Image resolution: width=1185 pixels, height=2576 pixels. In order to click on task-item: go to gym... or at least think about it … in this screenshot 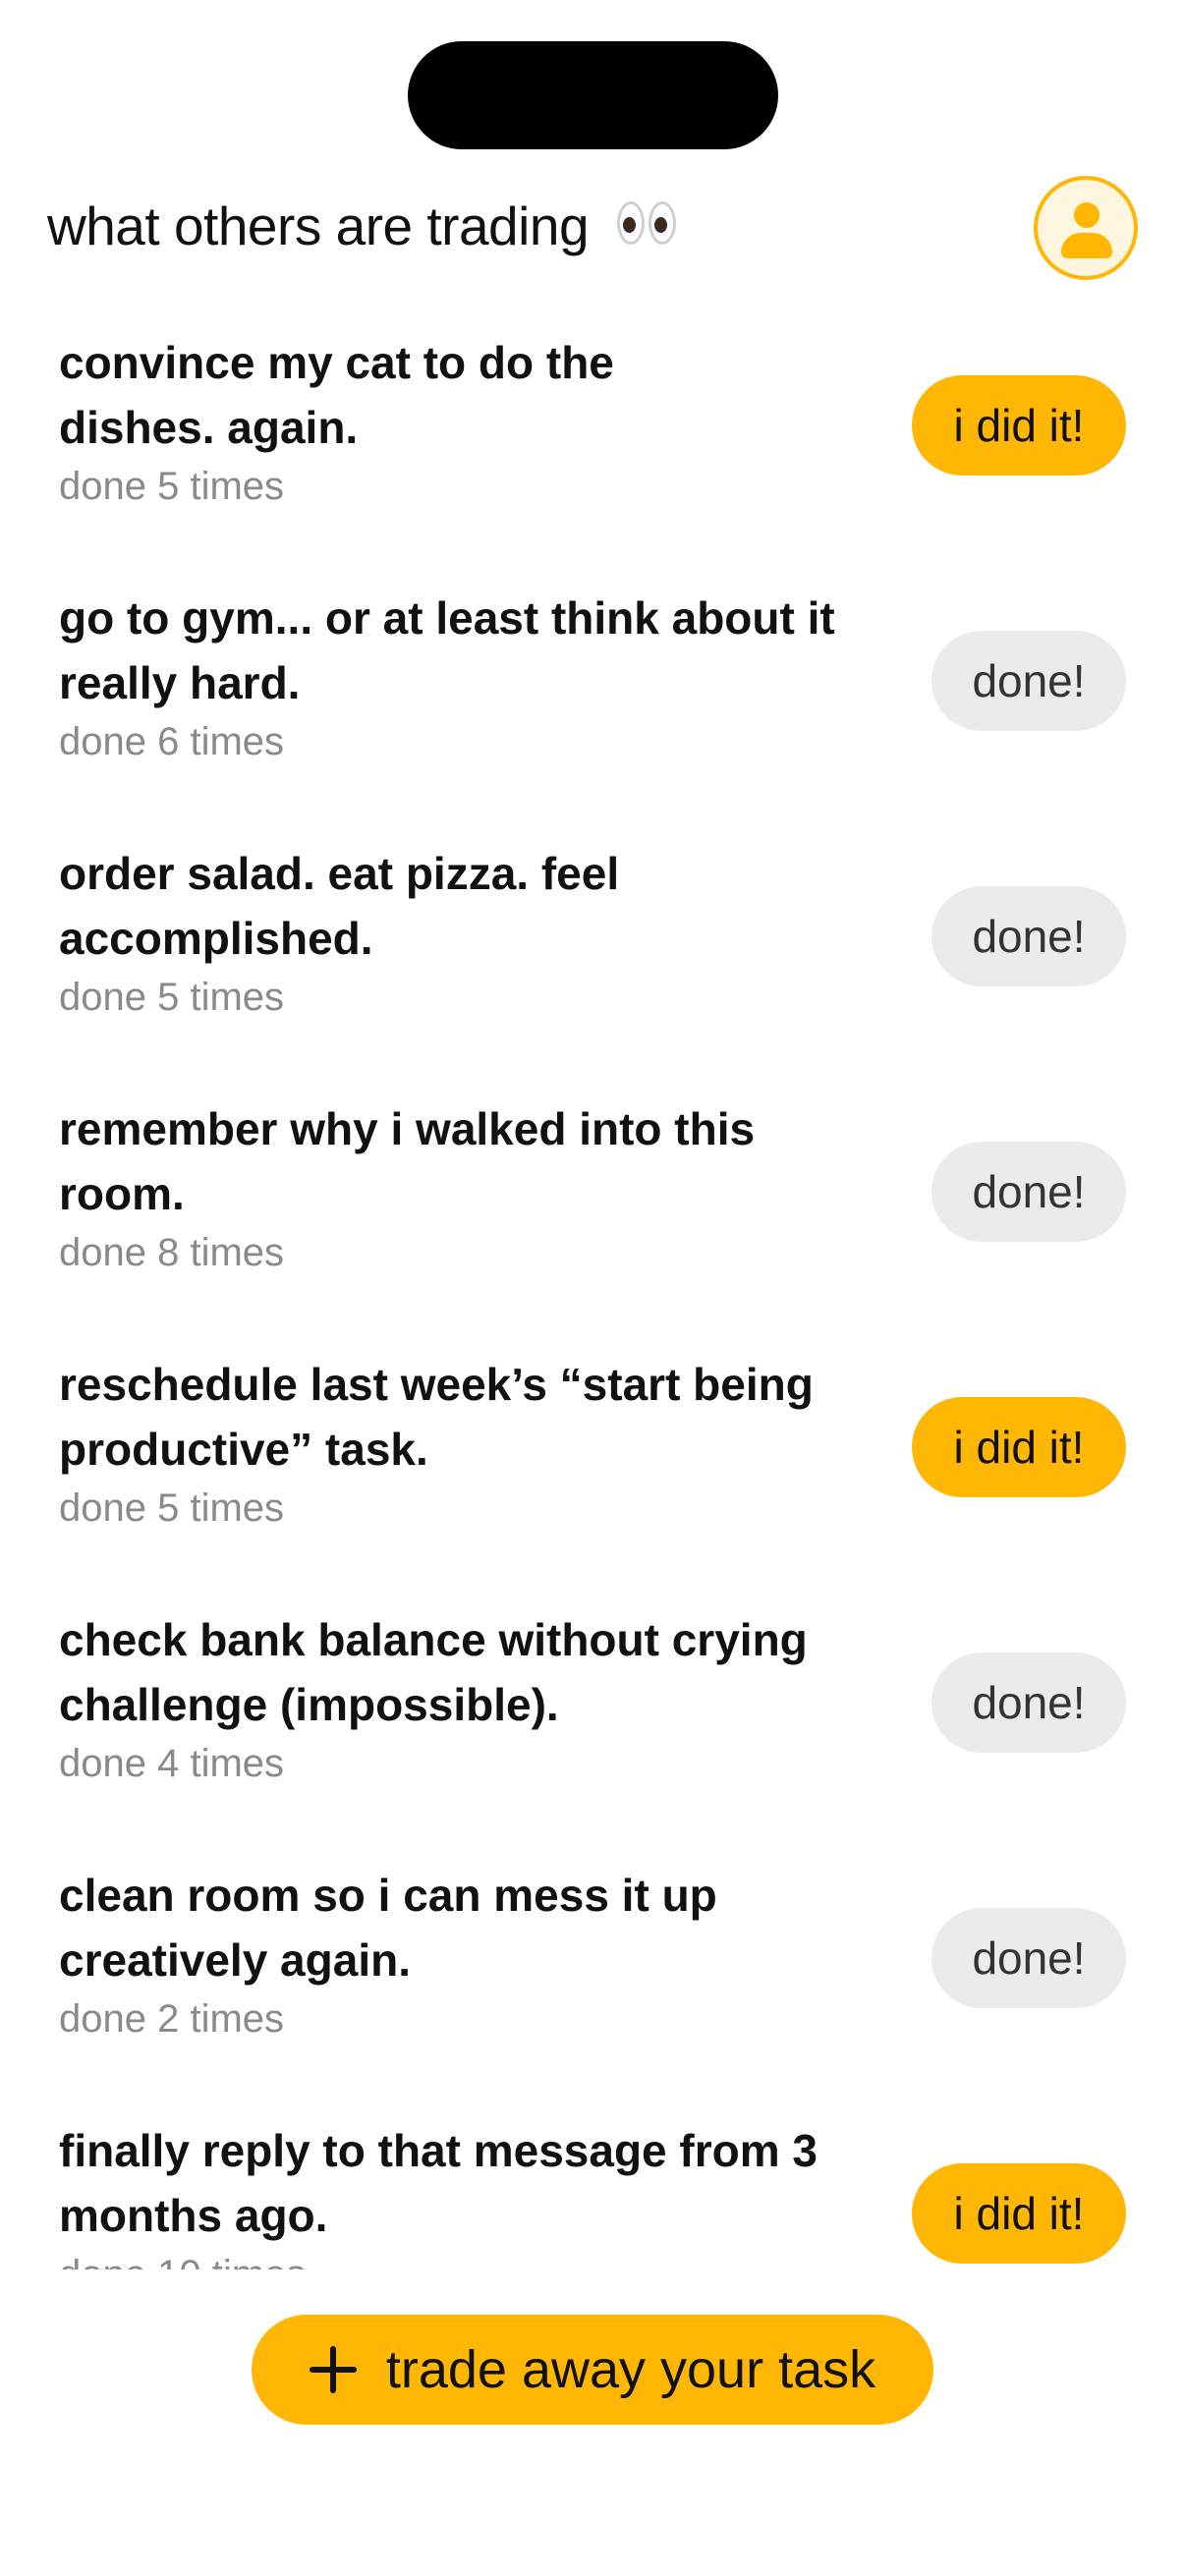, I will do `click(592, 707)`.